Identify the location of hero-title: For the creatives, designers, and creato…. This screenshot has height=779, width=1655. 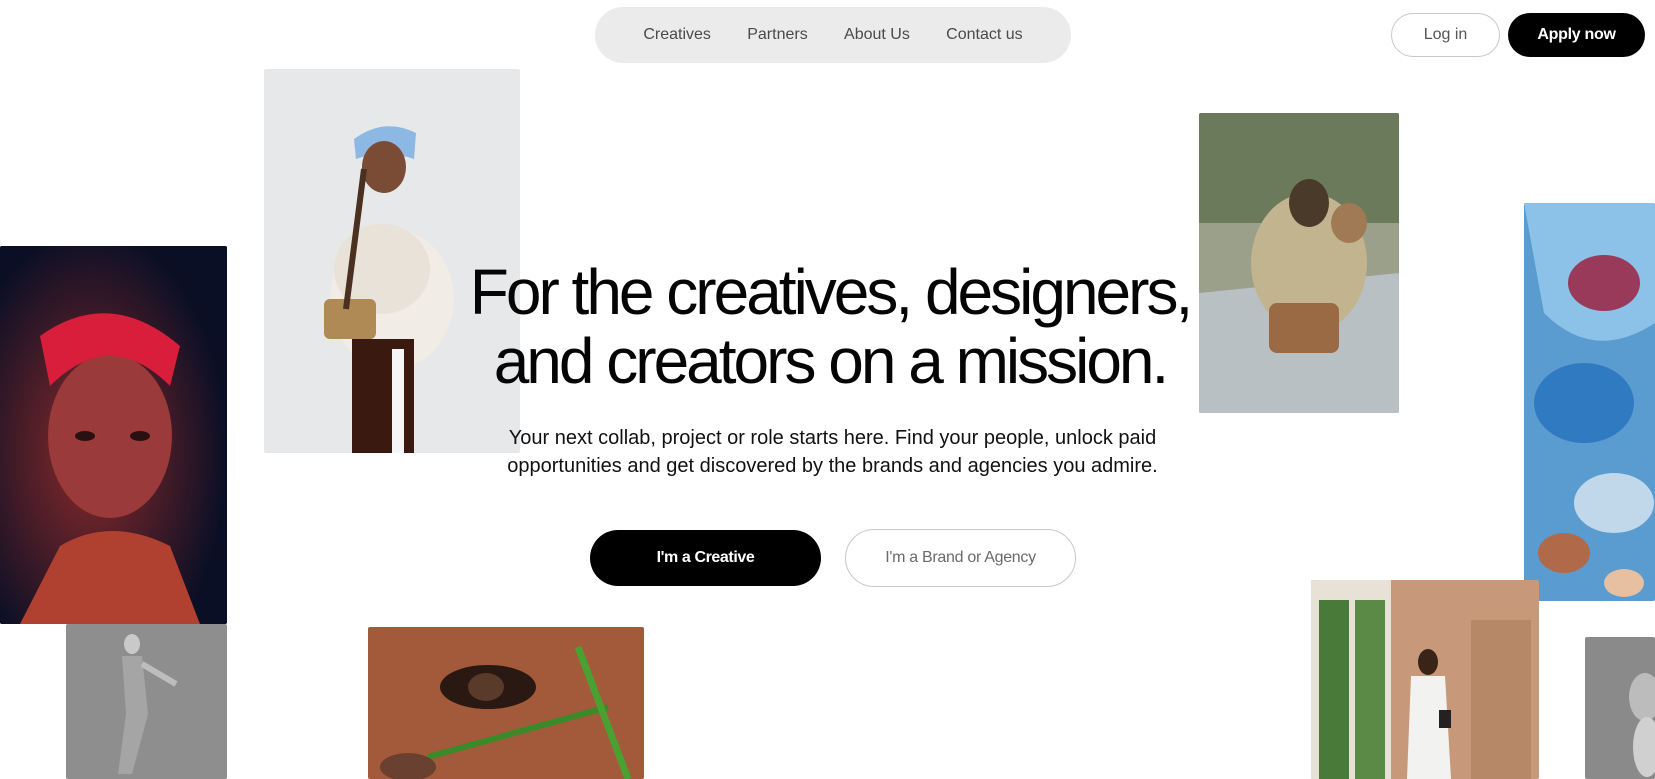
(830, 327).